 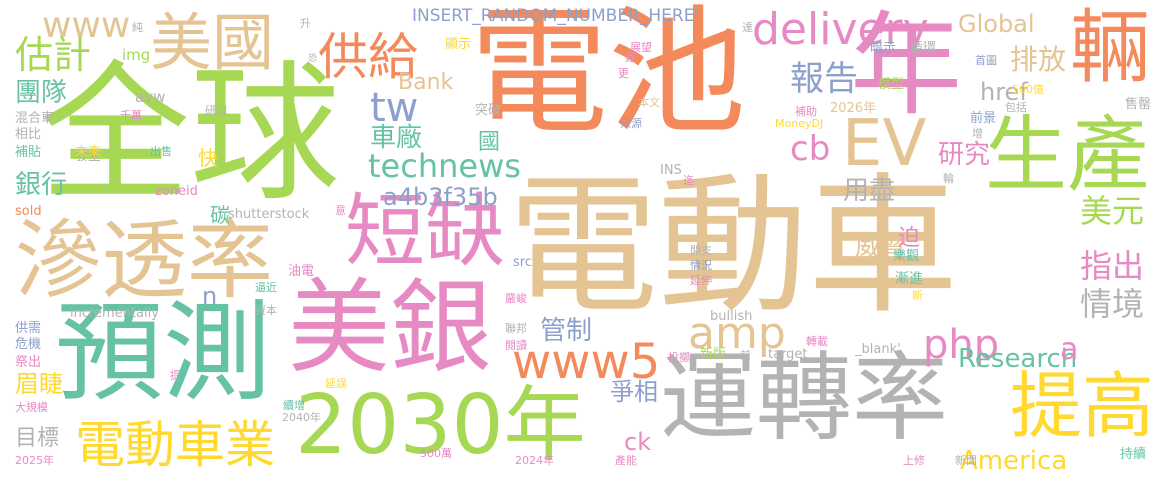 I want to click on cloud-word: n, so click(x=210, y=296).